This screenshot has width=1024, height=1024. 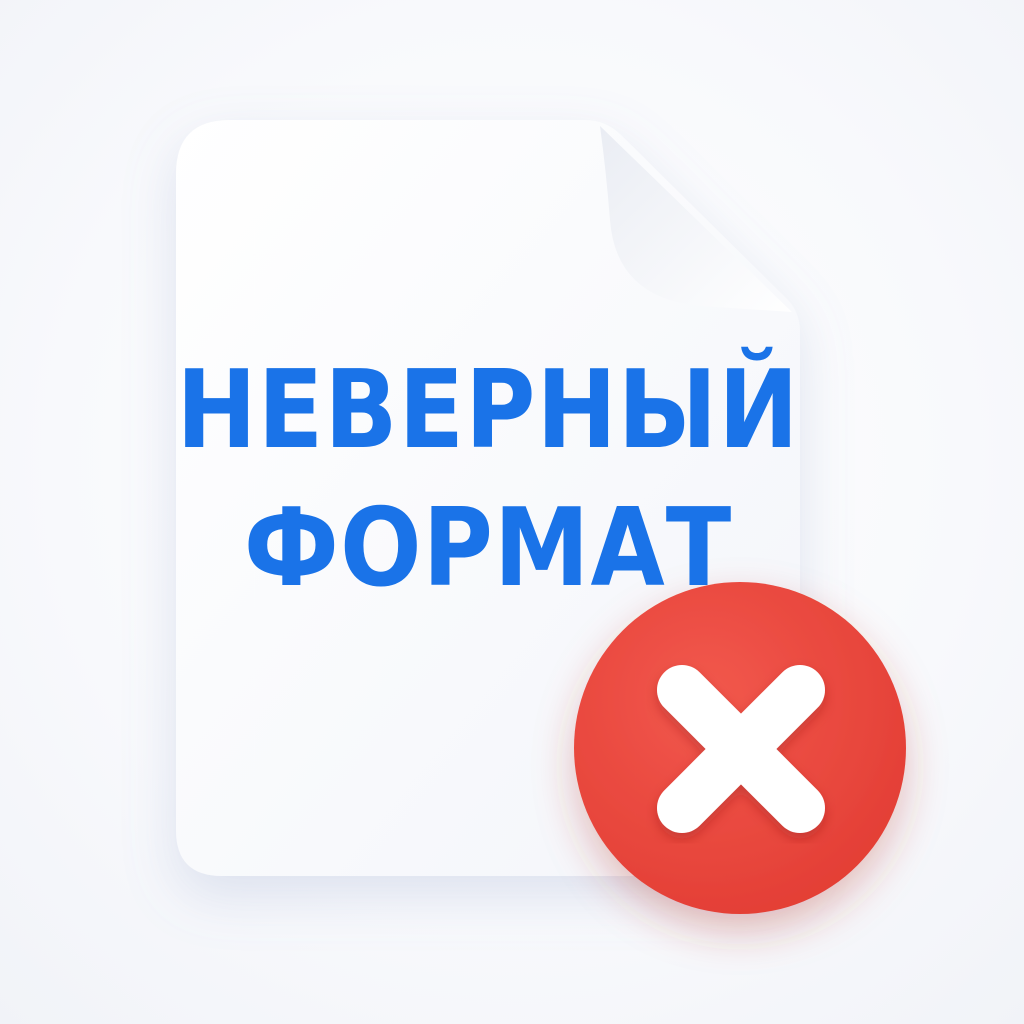 What do you see at coordinates (740, 748) in the screenshot?
I see `error-badge` at bounding box center [740, 748].